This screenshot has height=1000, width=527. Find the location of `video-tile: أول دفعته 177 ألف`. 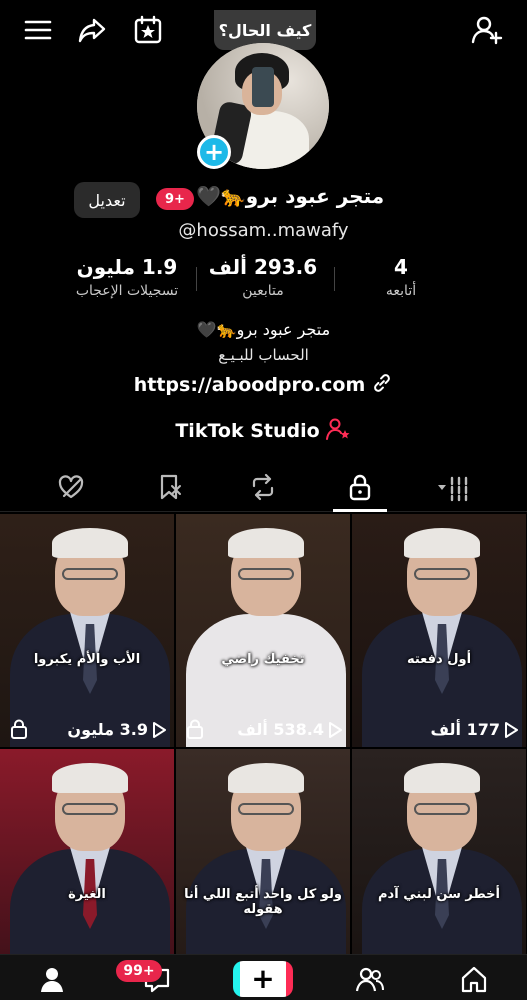

video-tile: أول دفعته 177 ألف is located at coordinates (439, 630).